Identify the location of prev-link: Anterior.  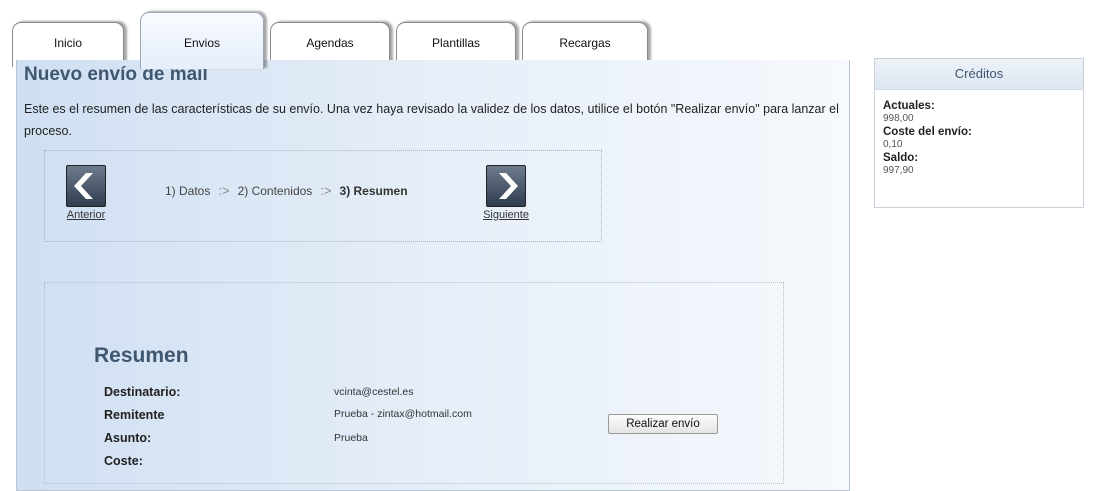
(86, 215).